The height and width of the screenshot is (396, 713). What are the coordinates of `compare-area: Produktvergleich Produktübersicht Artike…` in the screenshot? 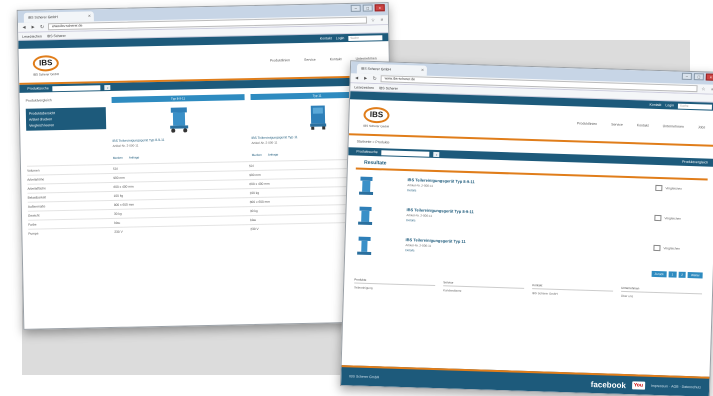 It's located at (204, 123).